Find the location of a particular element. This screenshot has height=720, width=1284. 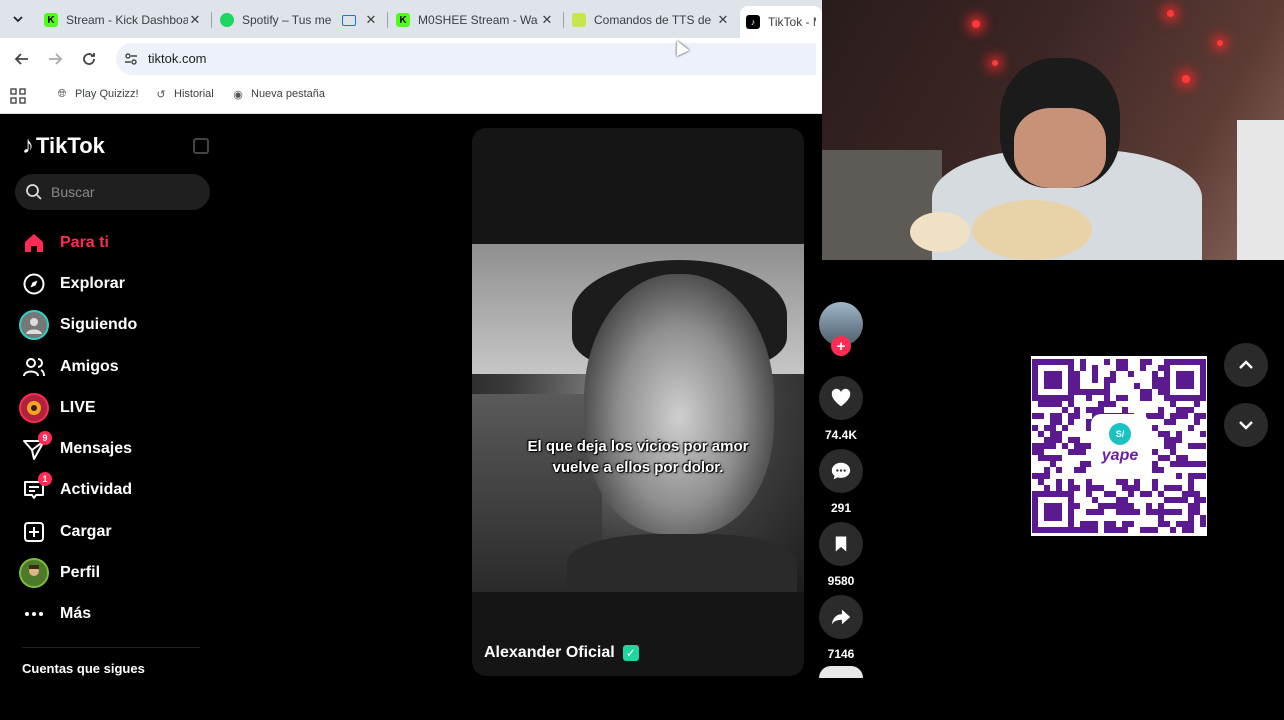

apps-grid-icon is located at coordinates (18, 96).